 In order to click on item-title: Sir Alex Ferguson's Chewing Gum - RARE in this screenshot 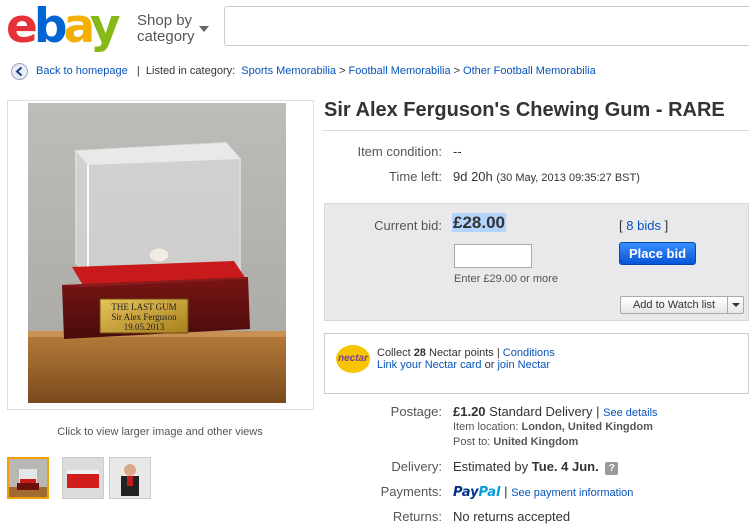, I will do `click(524, 110)`.